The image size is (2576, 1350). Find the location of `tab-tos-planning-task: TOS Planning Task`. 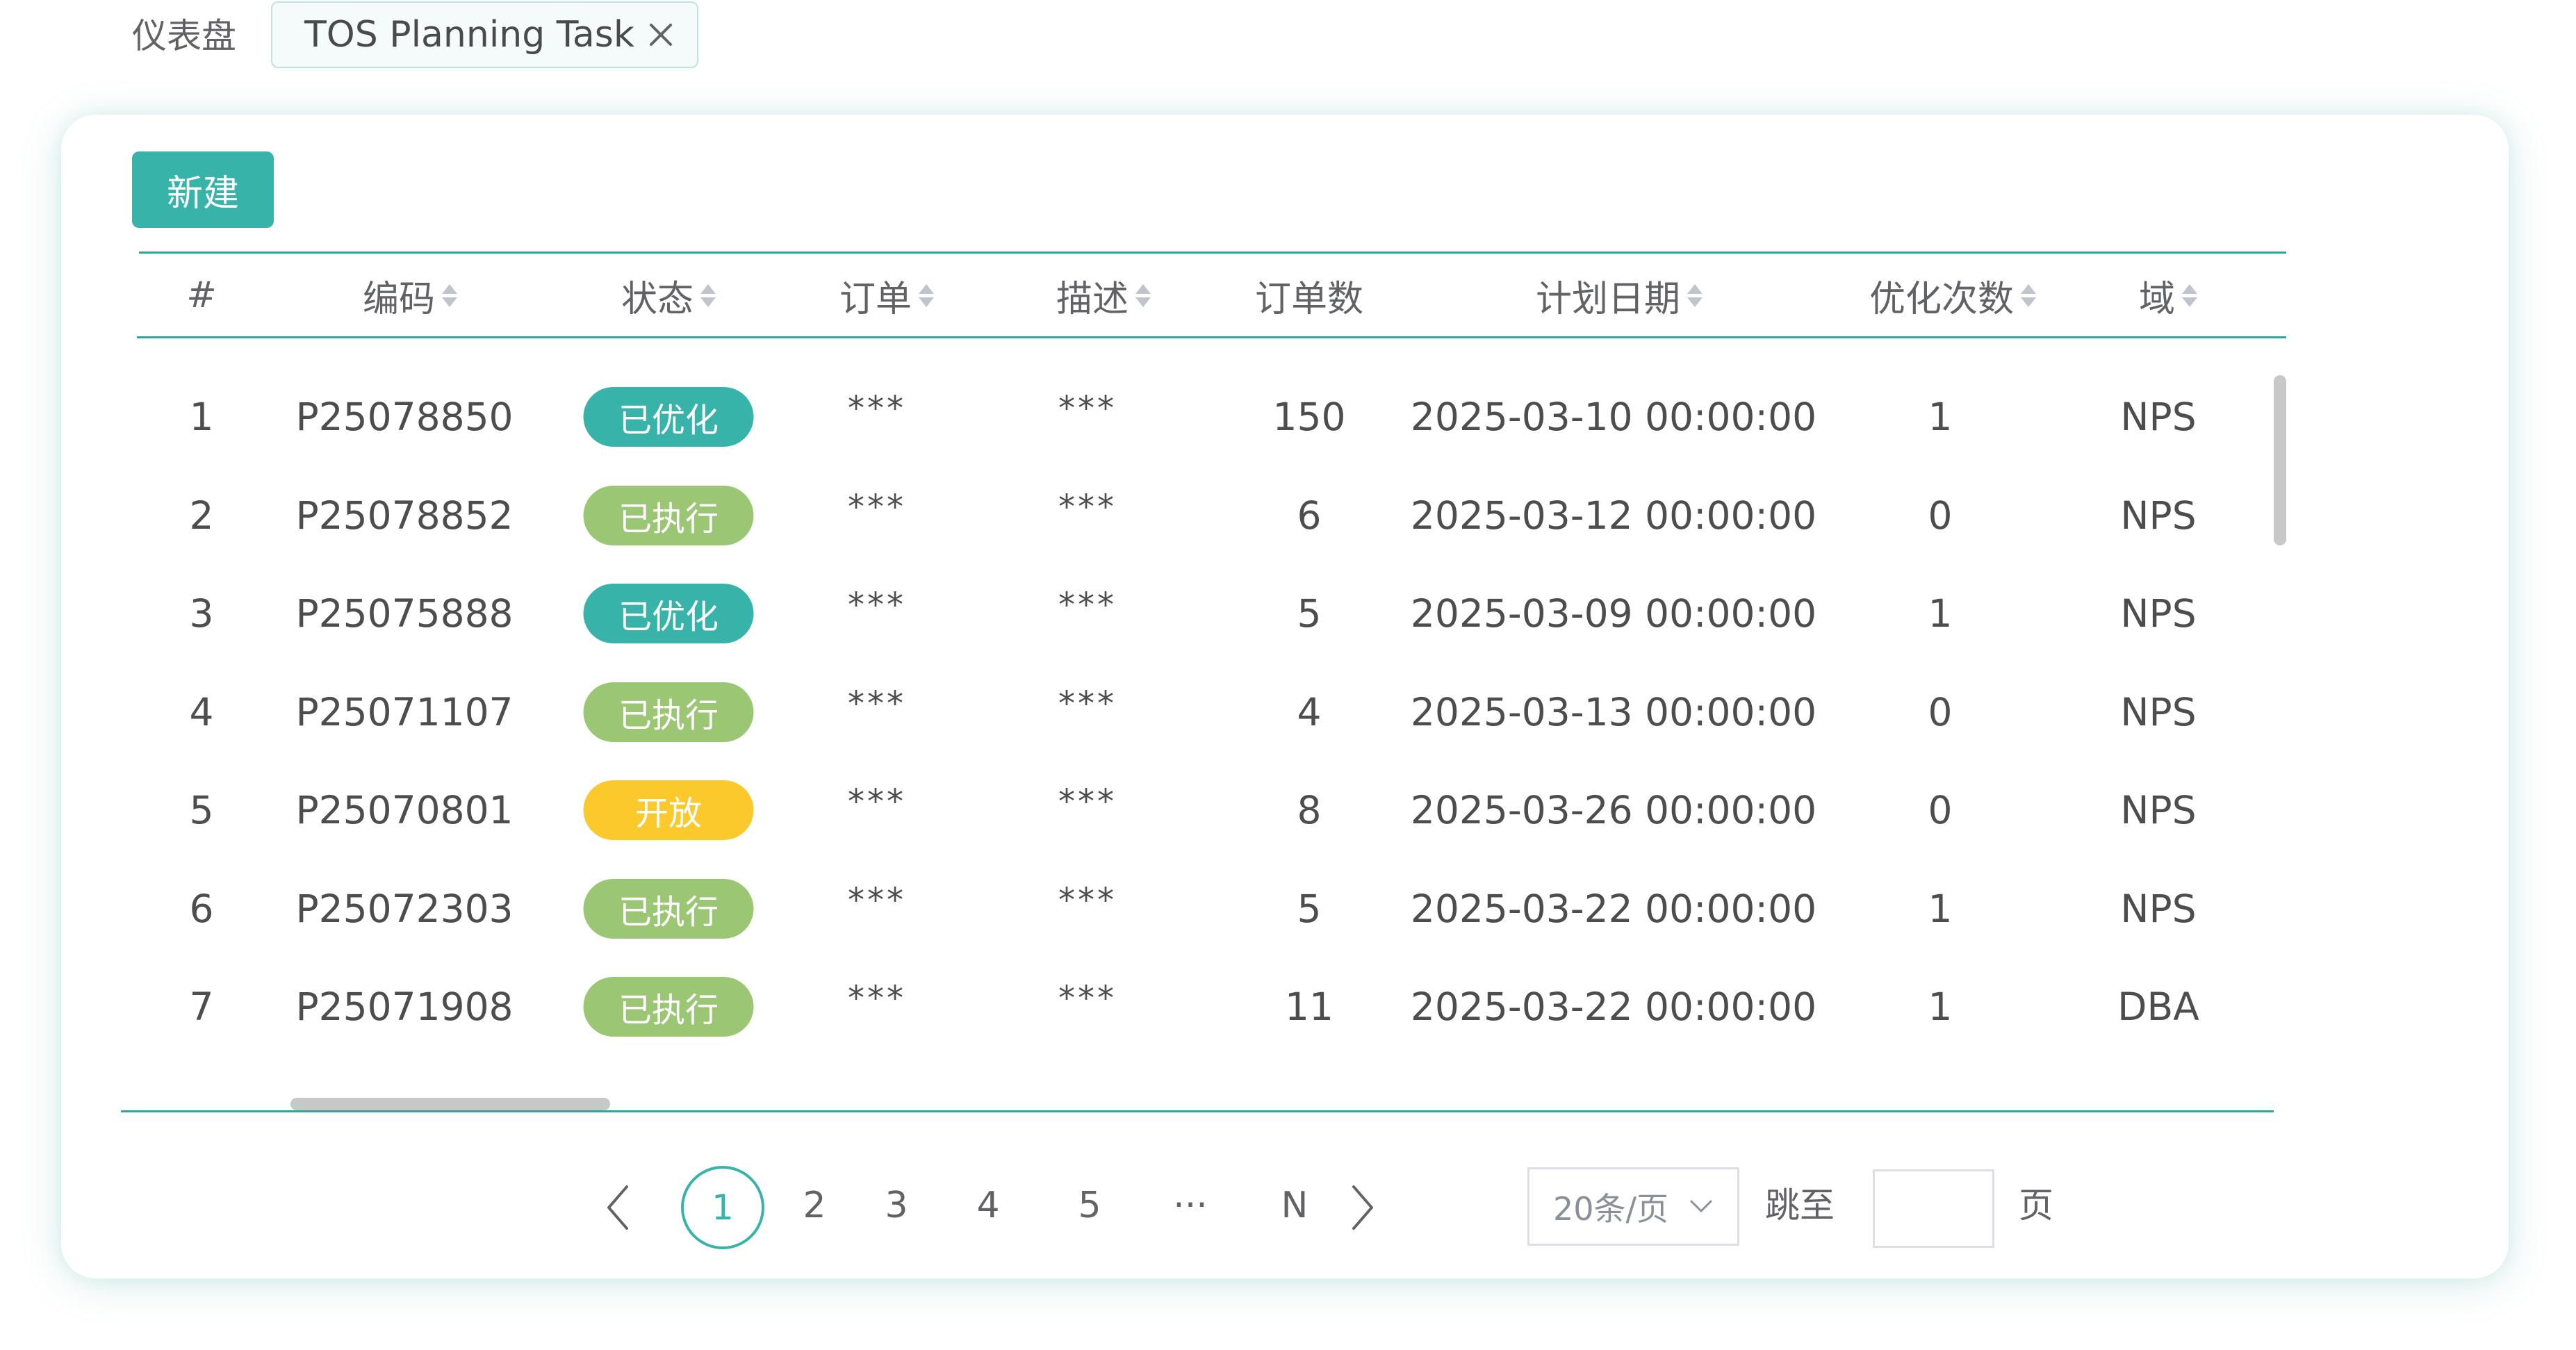

tab-tos-planning-task: TOS Planning Task is located at coordinates (484, 34).